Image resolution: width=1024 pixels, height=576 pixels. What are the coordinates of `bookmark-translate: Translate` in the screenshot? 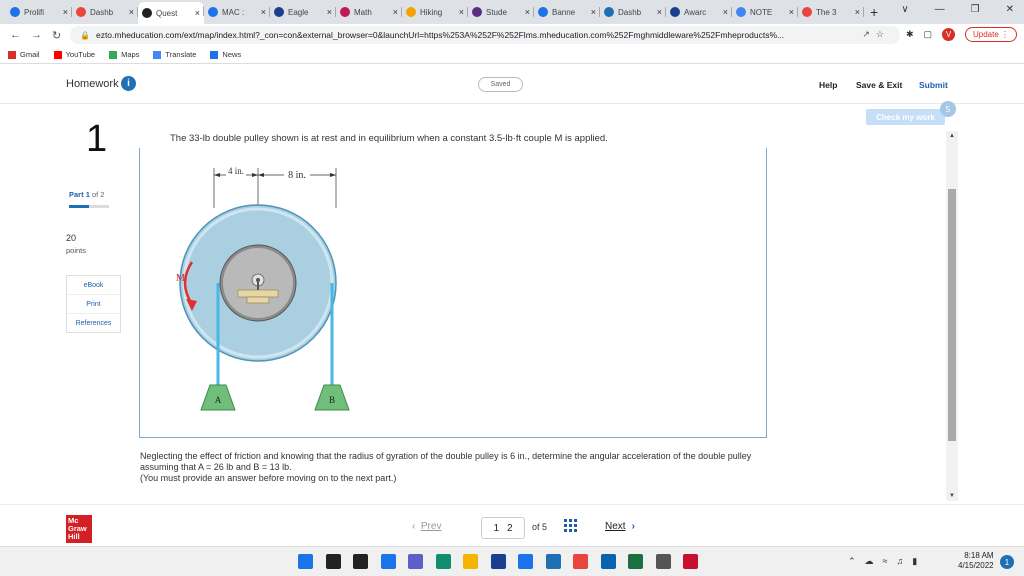 It's located at (174, 54).